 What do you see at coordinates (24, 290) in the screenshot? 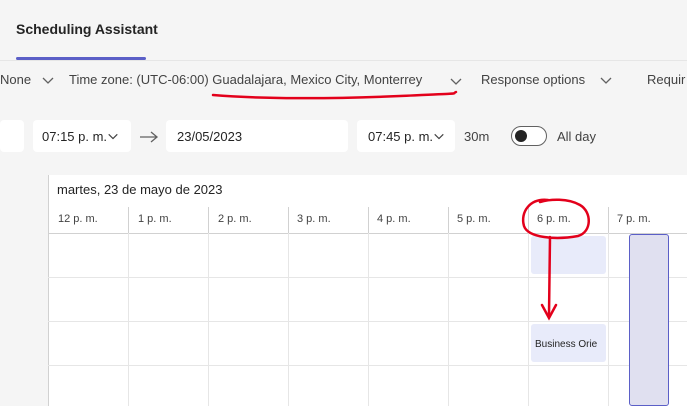
I see `attendee-column` at bounding box center [24, 290].